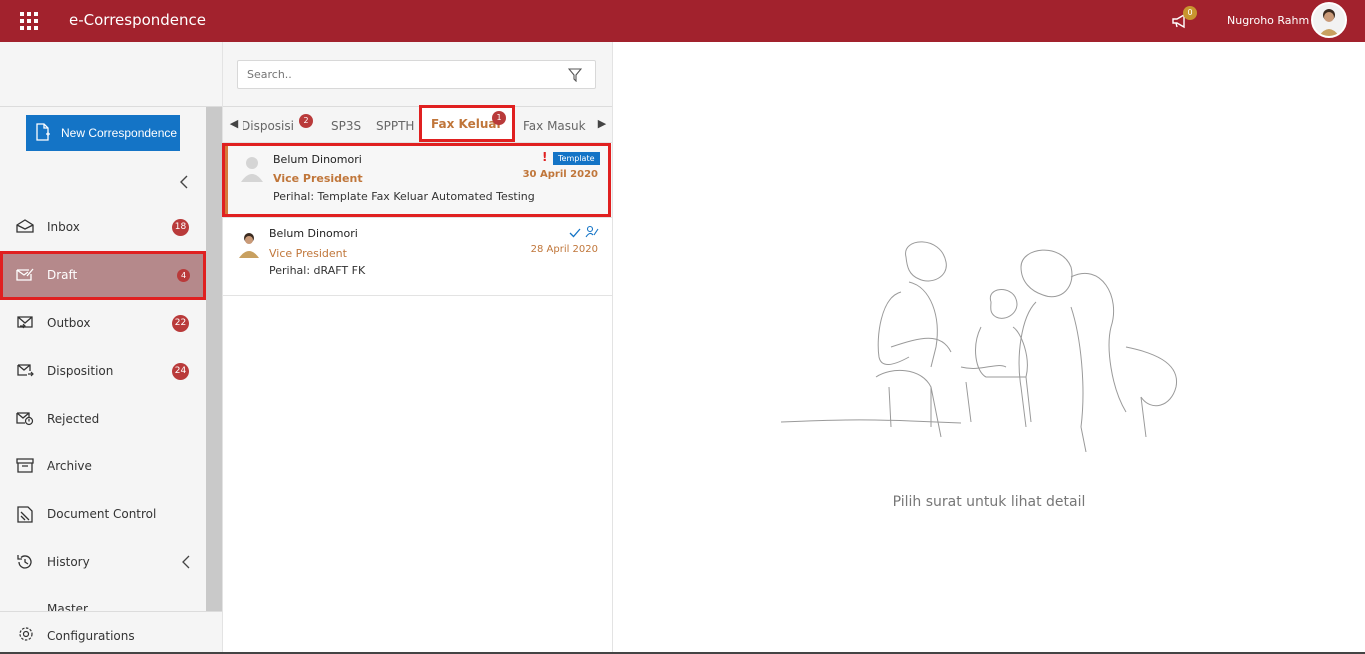  I want to click on grid-icon, so click(29, 21).